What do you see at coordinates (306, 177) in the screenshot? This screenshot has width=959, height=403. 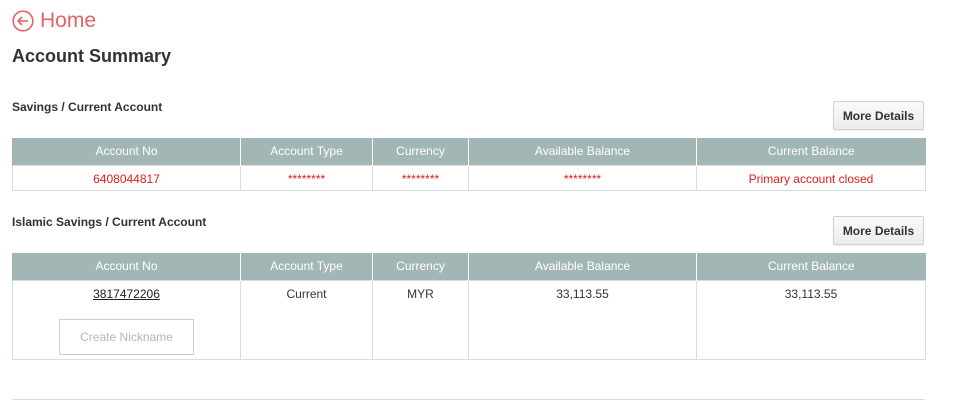 I see `account-type-cell: ********` at bounding box center [306, 177].